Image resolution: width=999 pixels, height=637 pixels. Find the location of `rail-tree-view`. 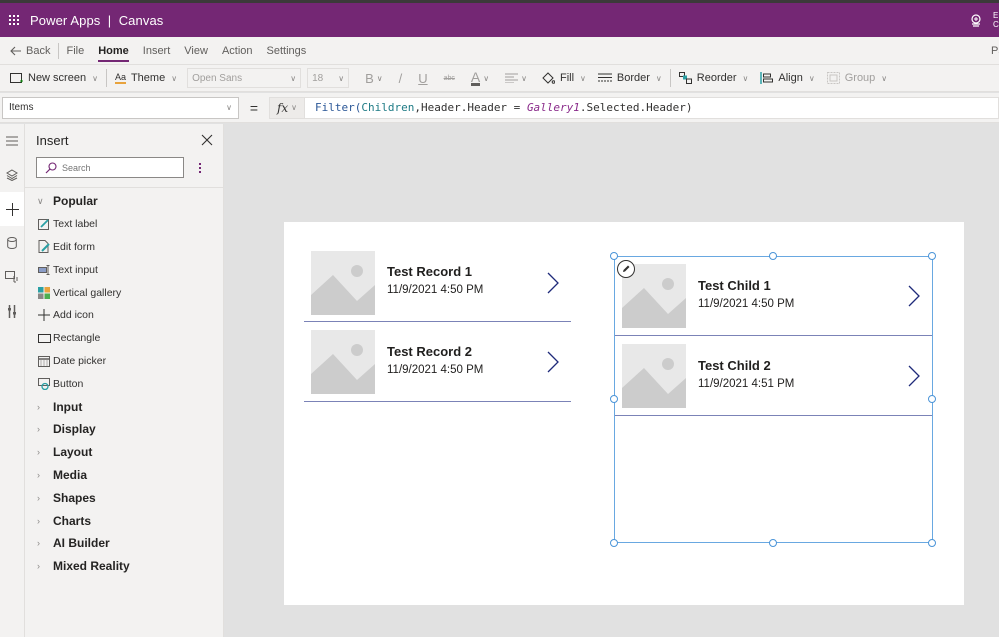

rail-tree-view is located at coordinates (12, 175).